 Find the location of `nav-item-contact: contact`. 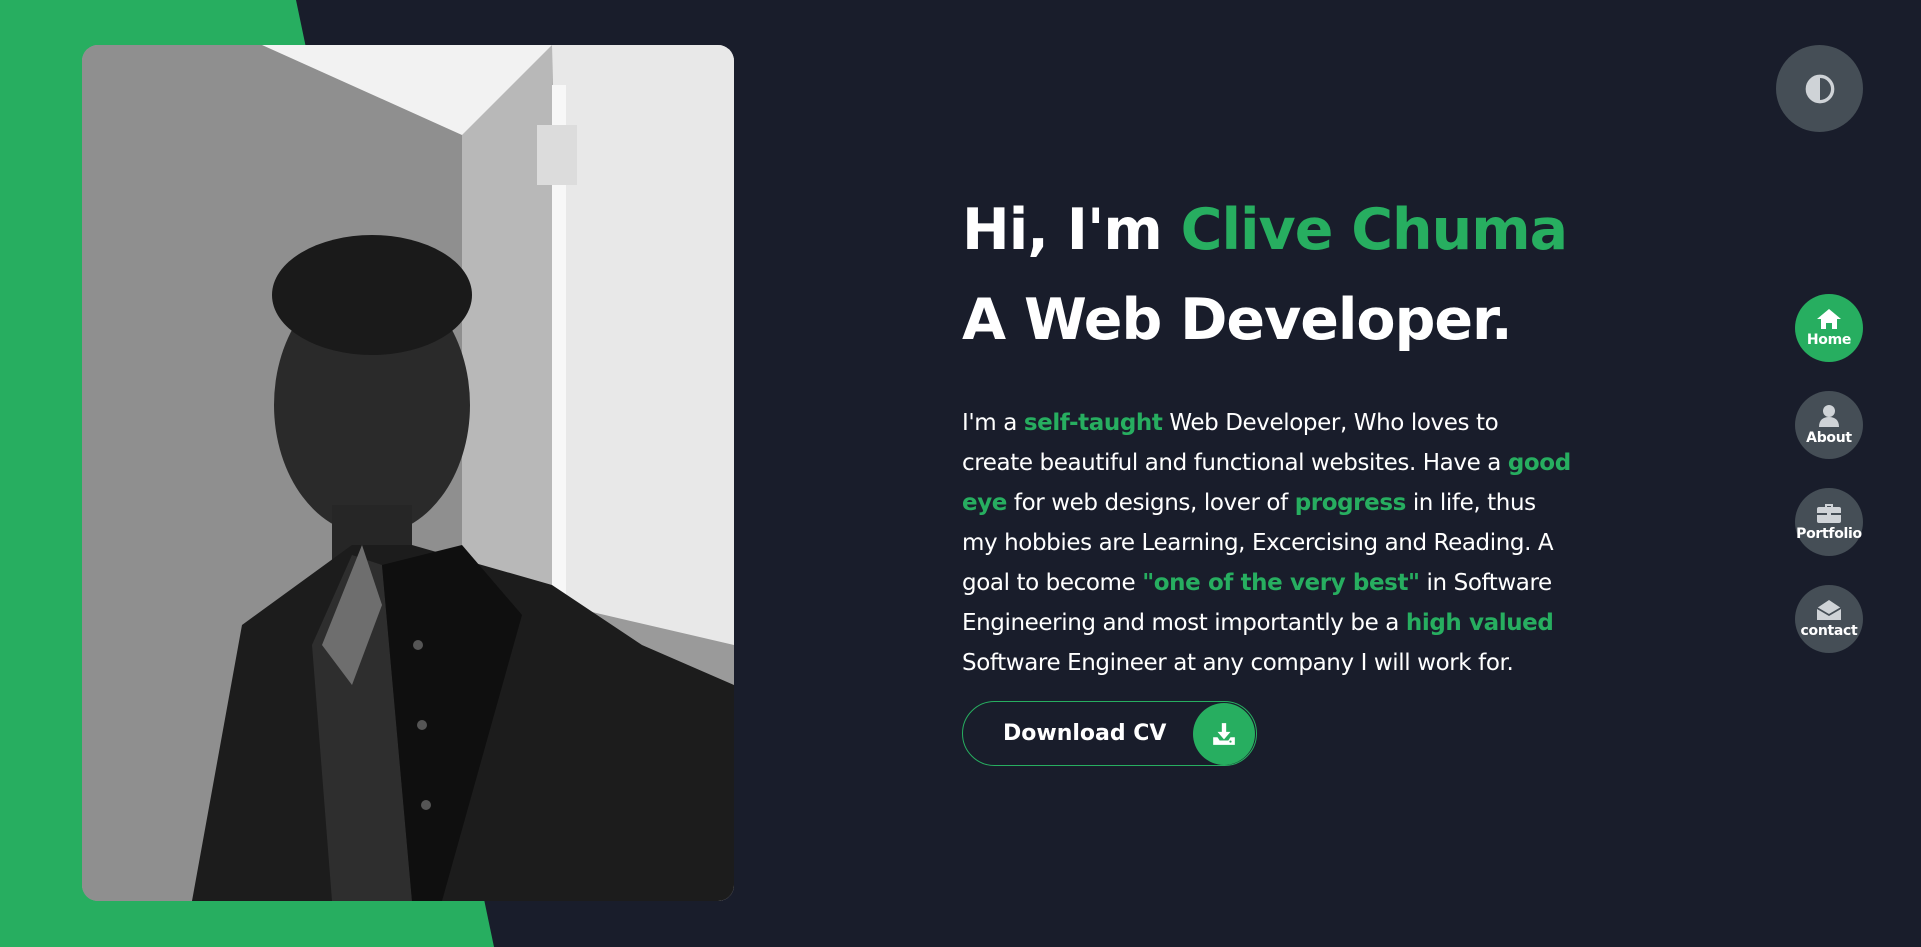

nav-item-contact: contact is located at coordinates (1829, 619).